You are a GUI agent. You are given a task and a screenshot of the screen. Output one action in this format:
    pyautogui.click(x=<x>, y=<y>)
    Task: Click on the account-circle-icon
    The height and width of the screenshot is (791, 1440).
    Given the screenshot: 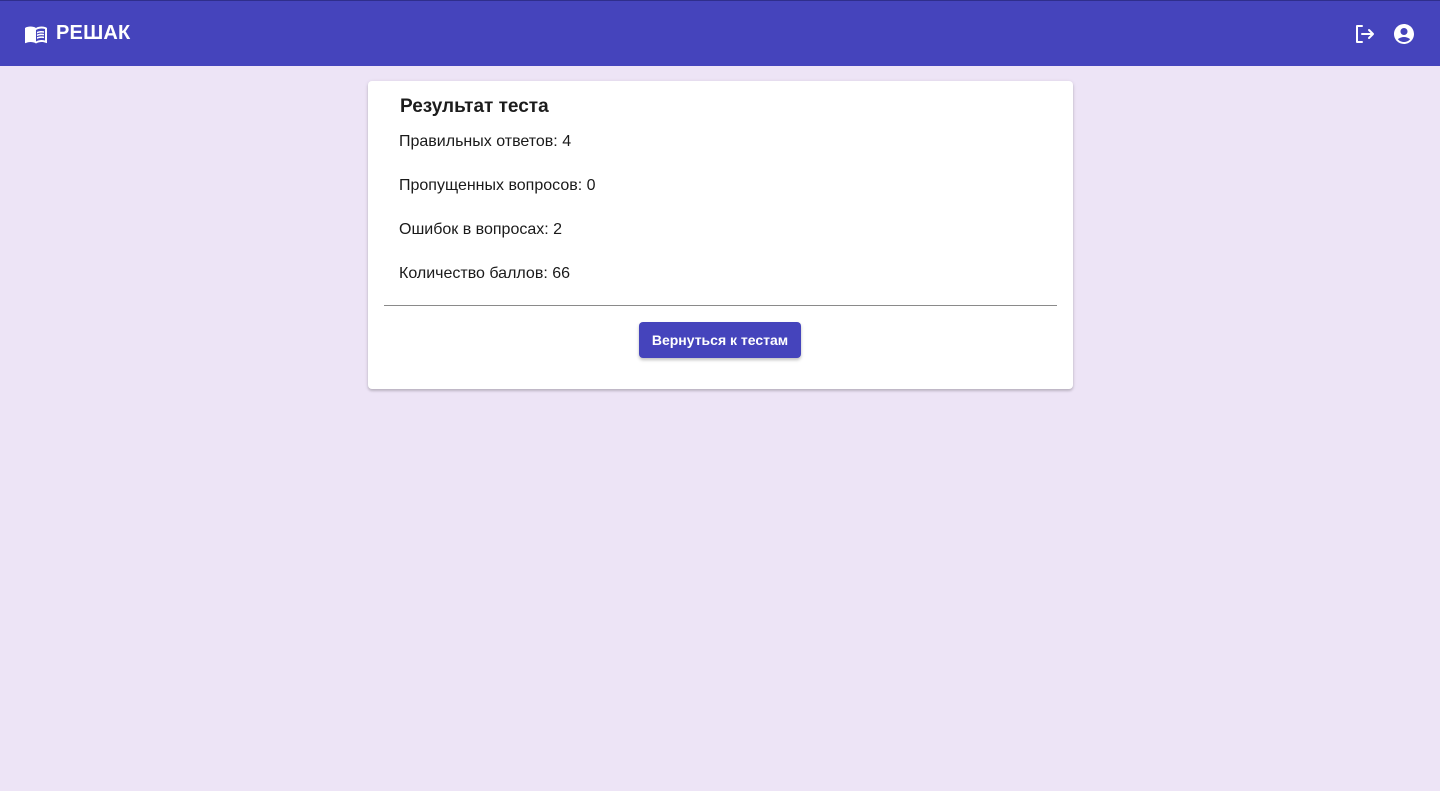 What is the action you would take?
    pyautogui.click(x=1404, y=33)
    